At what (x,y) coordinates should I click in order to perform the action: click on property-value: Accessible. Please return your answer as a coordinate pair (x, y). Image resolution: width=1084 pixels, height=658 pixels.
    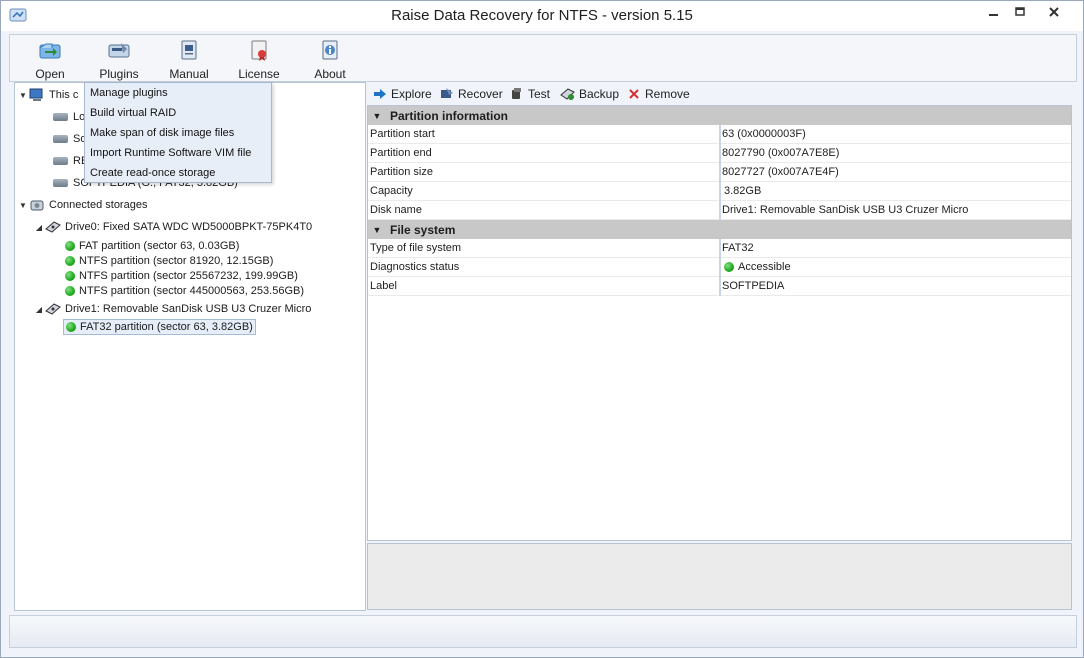
    Looking at the image, I should click on (756, 267).